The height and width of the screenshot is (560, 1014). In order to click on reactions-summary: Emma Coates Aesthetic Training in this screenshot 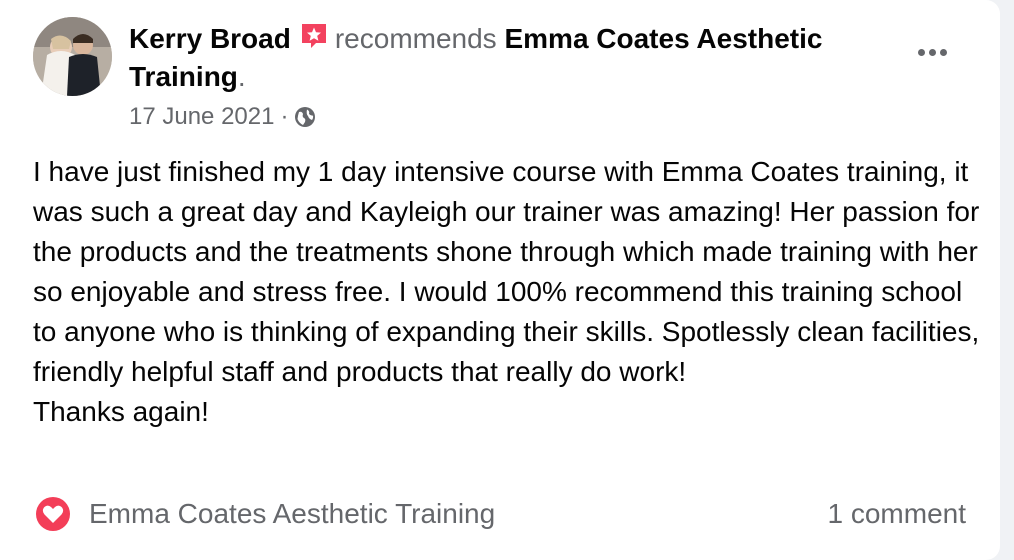, I will do `click(265, 514)`.